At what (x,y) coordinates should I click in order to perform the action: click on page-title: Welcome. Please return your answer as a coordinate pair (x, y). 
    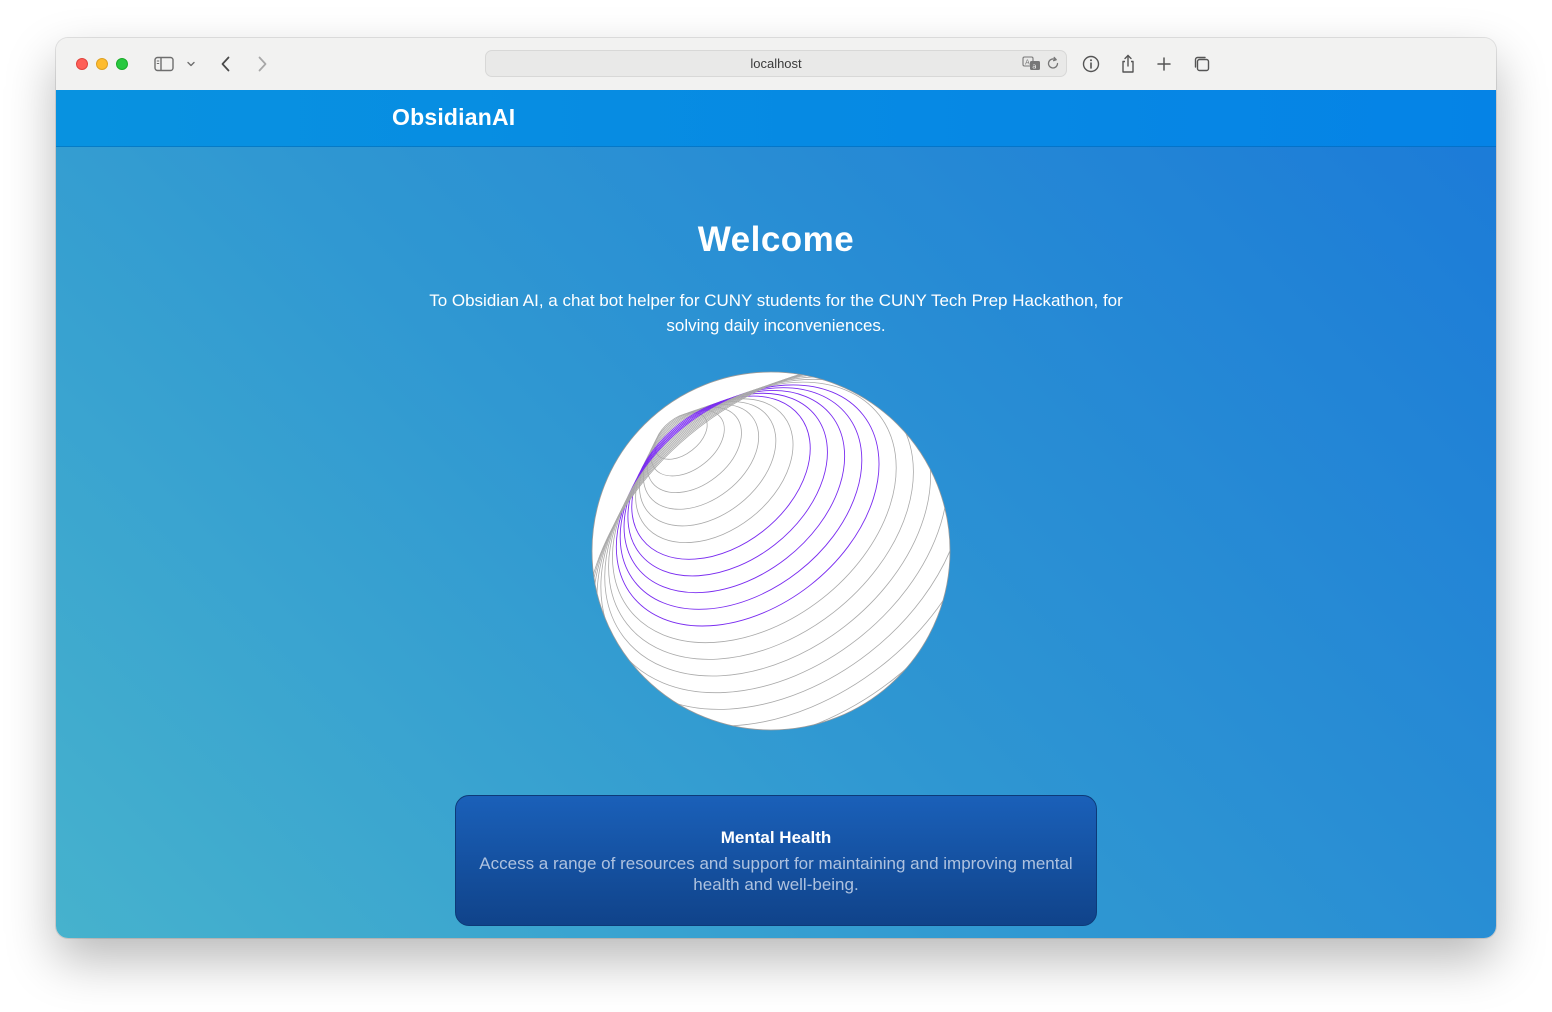
    Looking at the image, I should click on (776, 239).